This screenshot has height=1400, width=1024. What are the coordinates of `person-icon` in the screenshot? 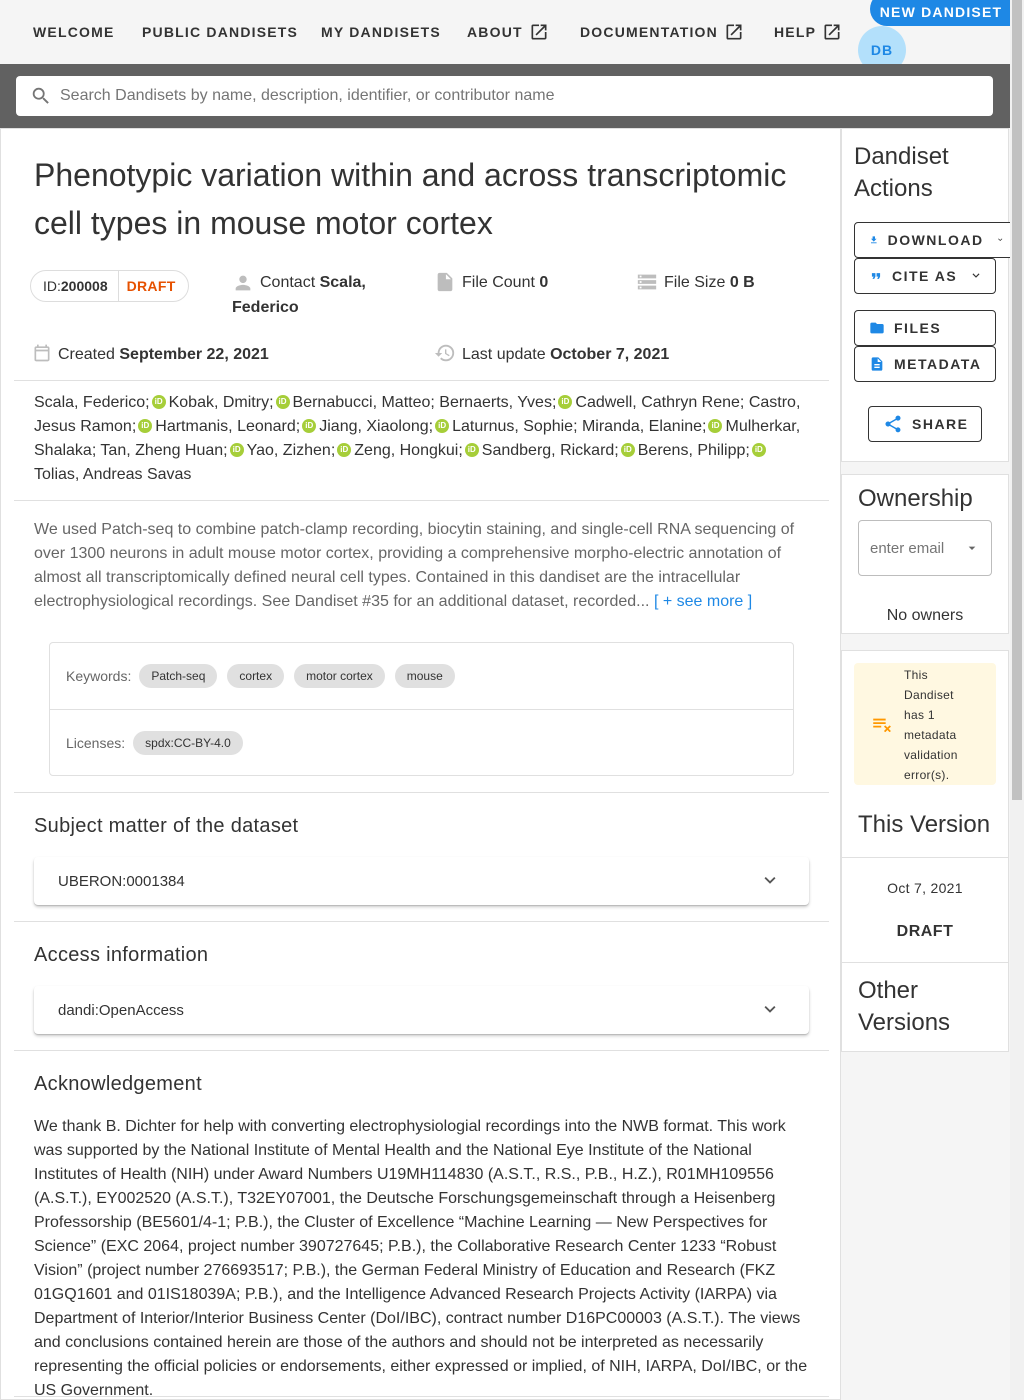 It's located at (243, 287).